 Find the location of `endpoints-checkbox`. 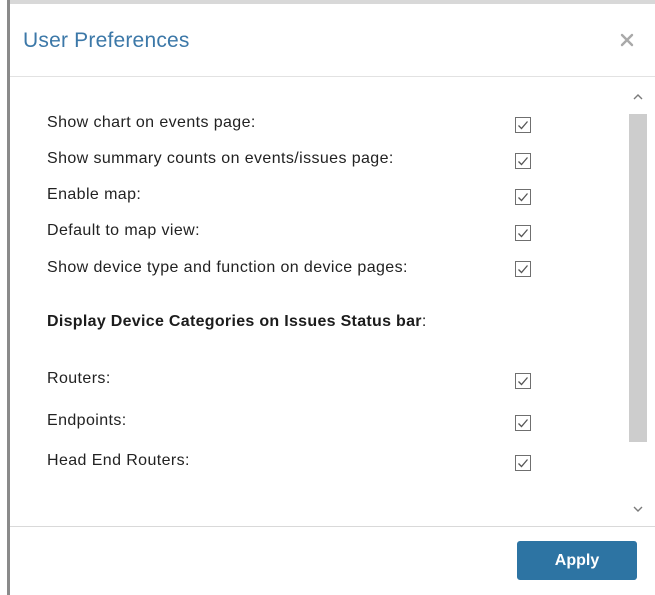

endpoints-checkbox is located at coordinates (523, 423).